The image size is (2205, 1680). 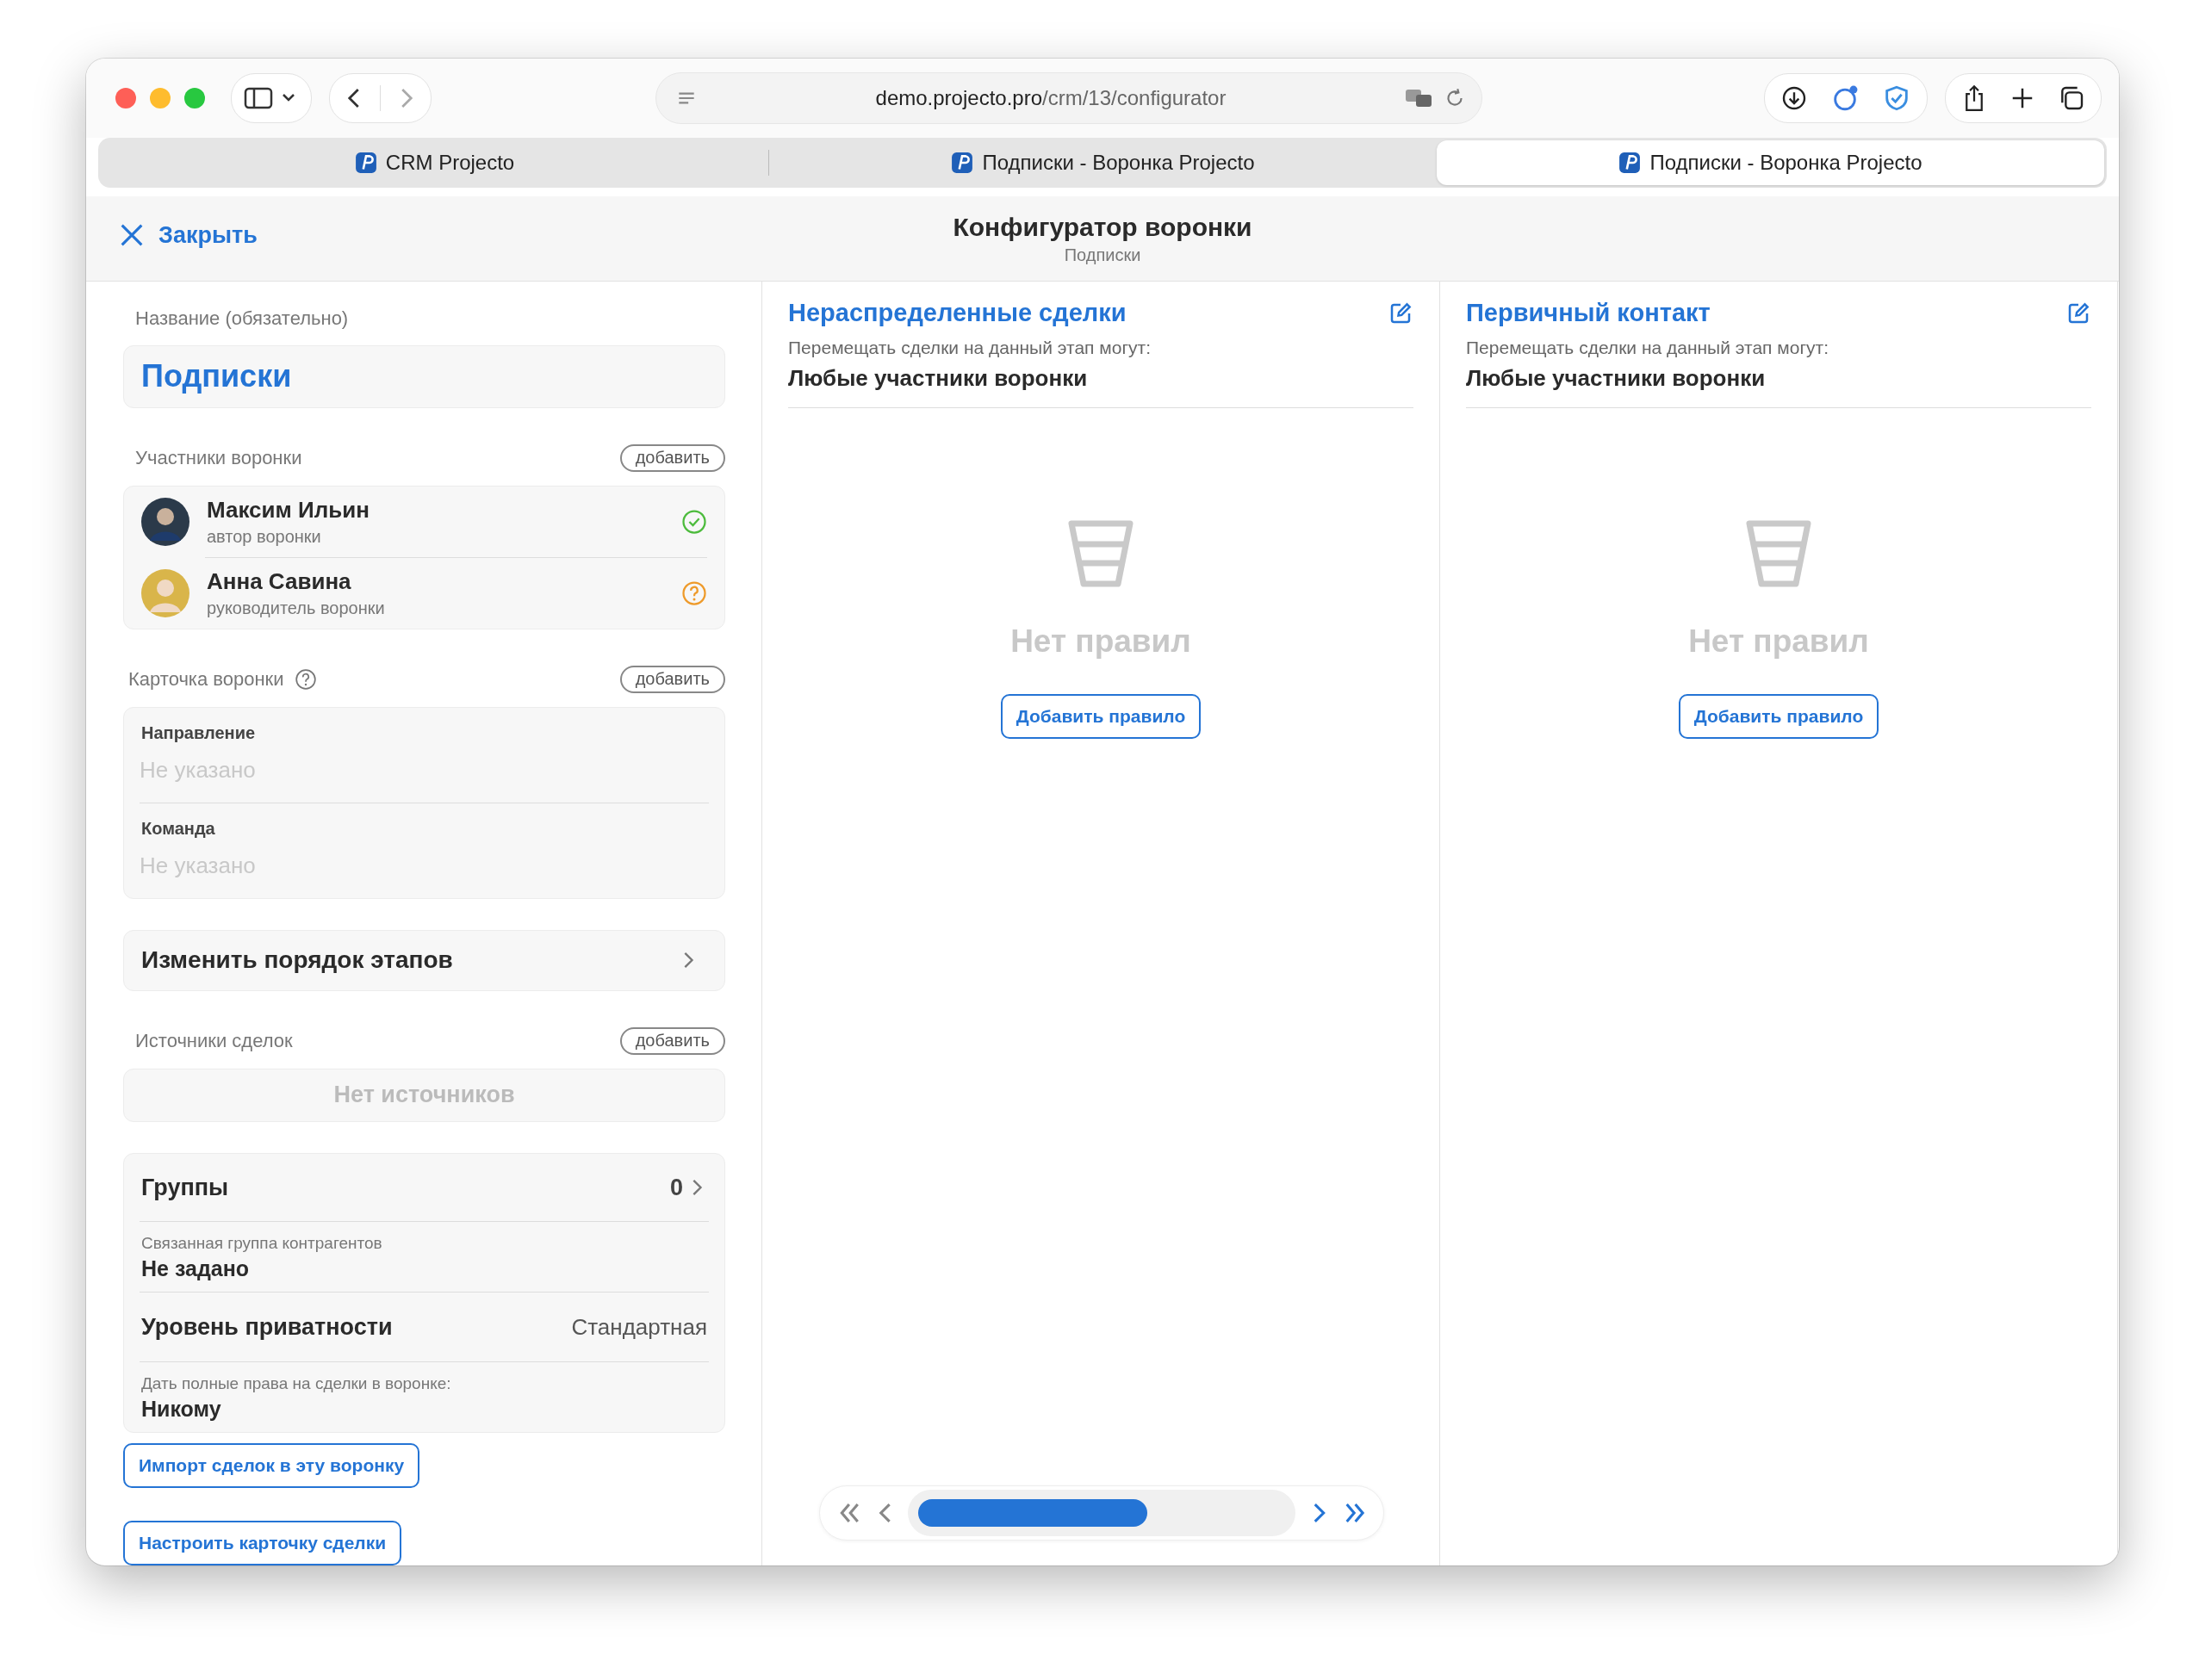 I want to click on page-title: Конфигуратор воронки, so click(x=1102, y=227).